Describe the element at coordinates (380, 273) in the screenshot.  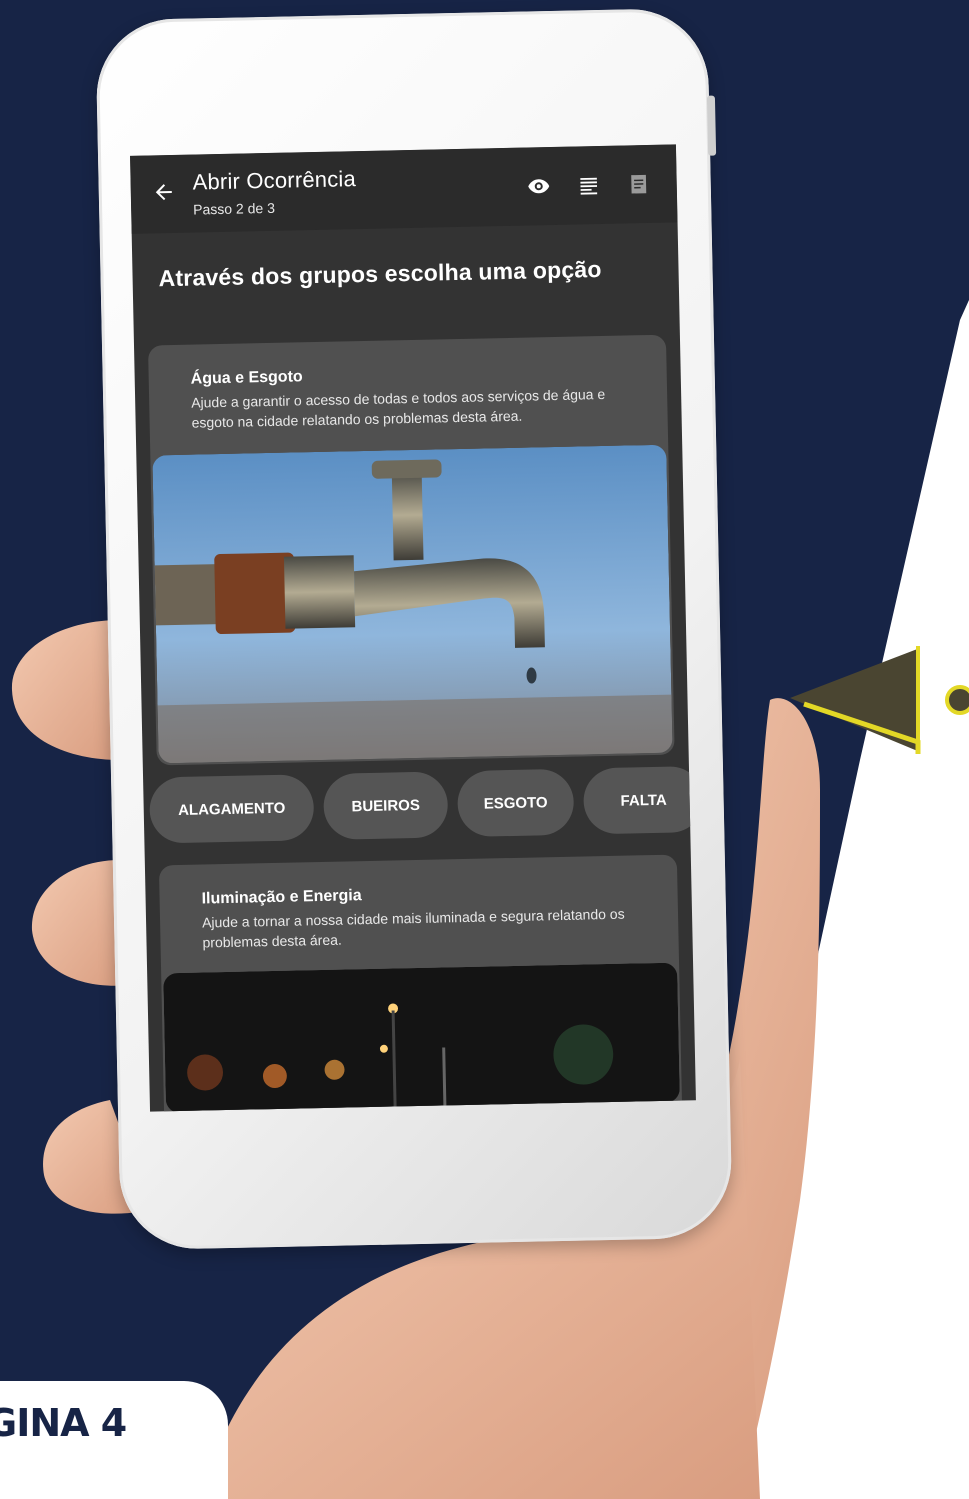
I see `section-heading: Através dos grupos escolha uma opção` at that location.